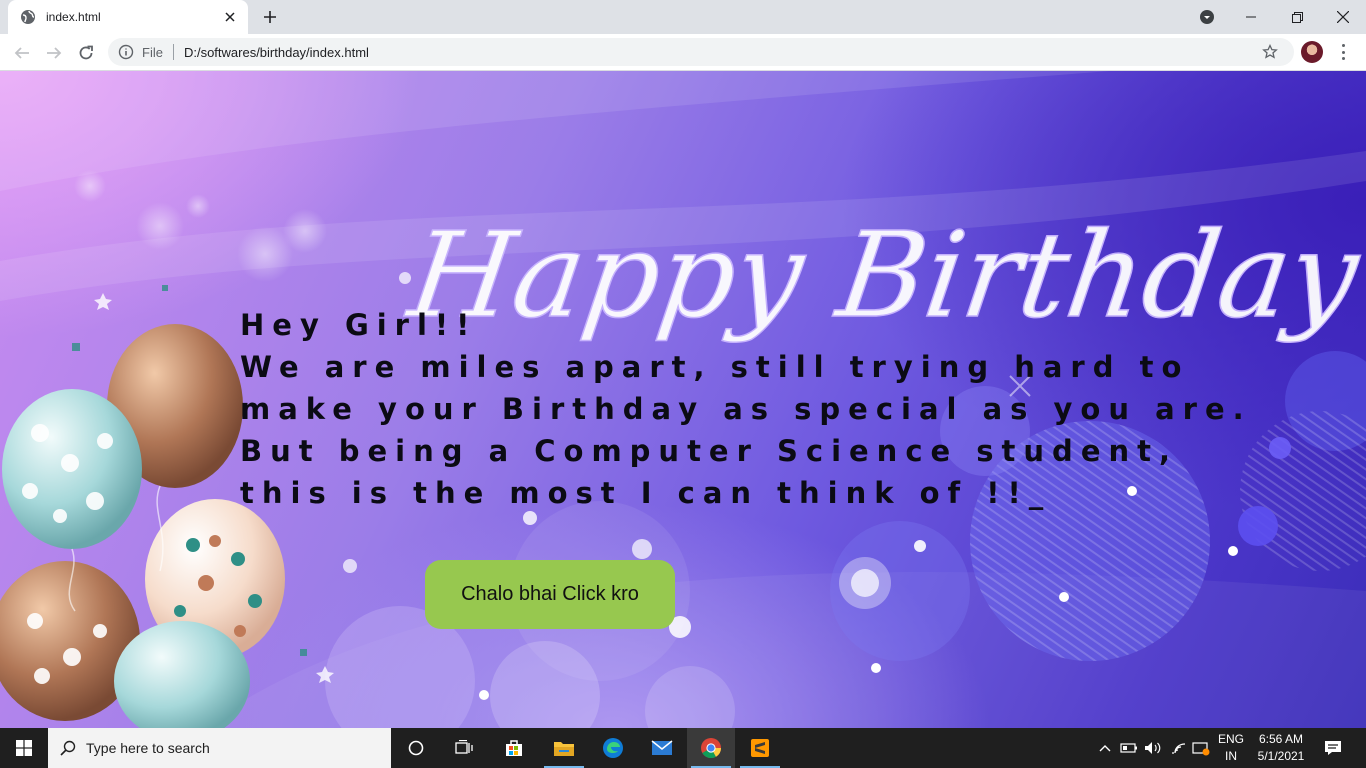 Image resolution: width=1366 pixels, height=768 pixels. What do you see at coordinates (152, 52) in the screenshot?
I see `scheme-label: File` at bounding box center [152, 52].